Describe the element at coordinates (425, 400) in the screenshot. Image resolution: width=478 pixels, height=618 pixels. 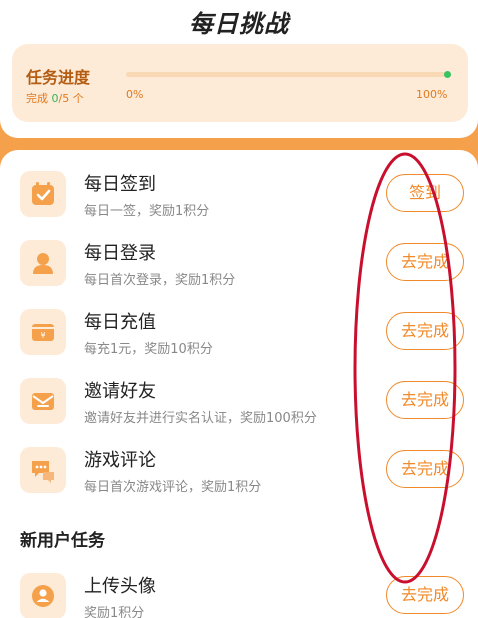
I see `invite-complete-button: 去完成` at that location.